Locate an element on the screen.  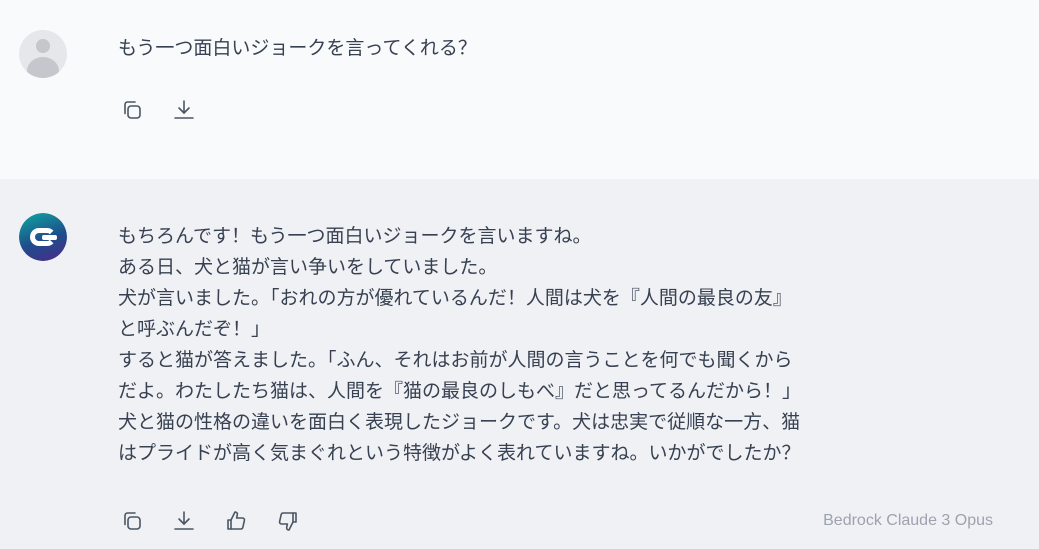
message-line: ある日、犬と猫が言い争いをしていました。 is located at coordinates (308, 267).